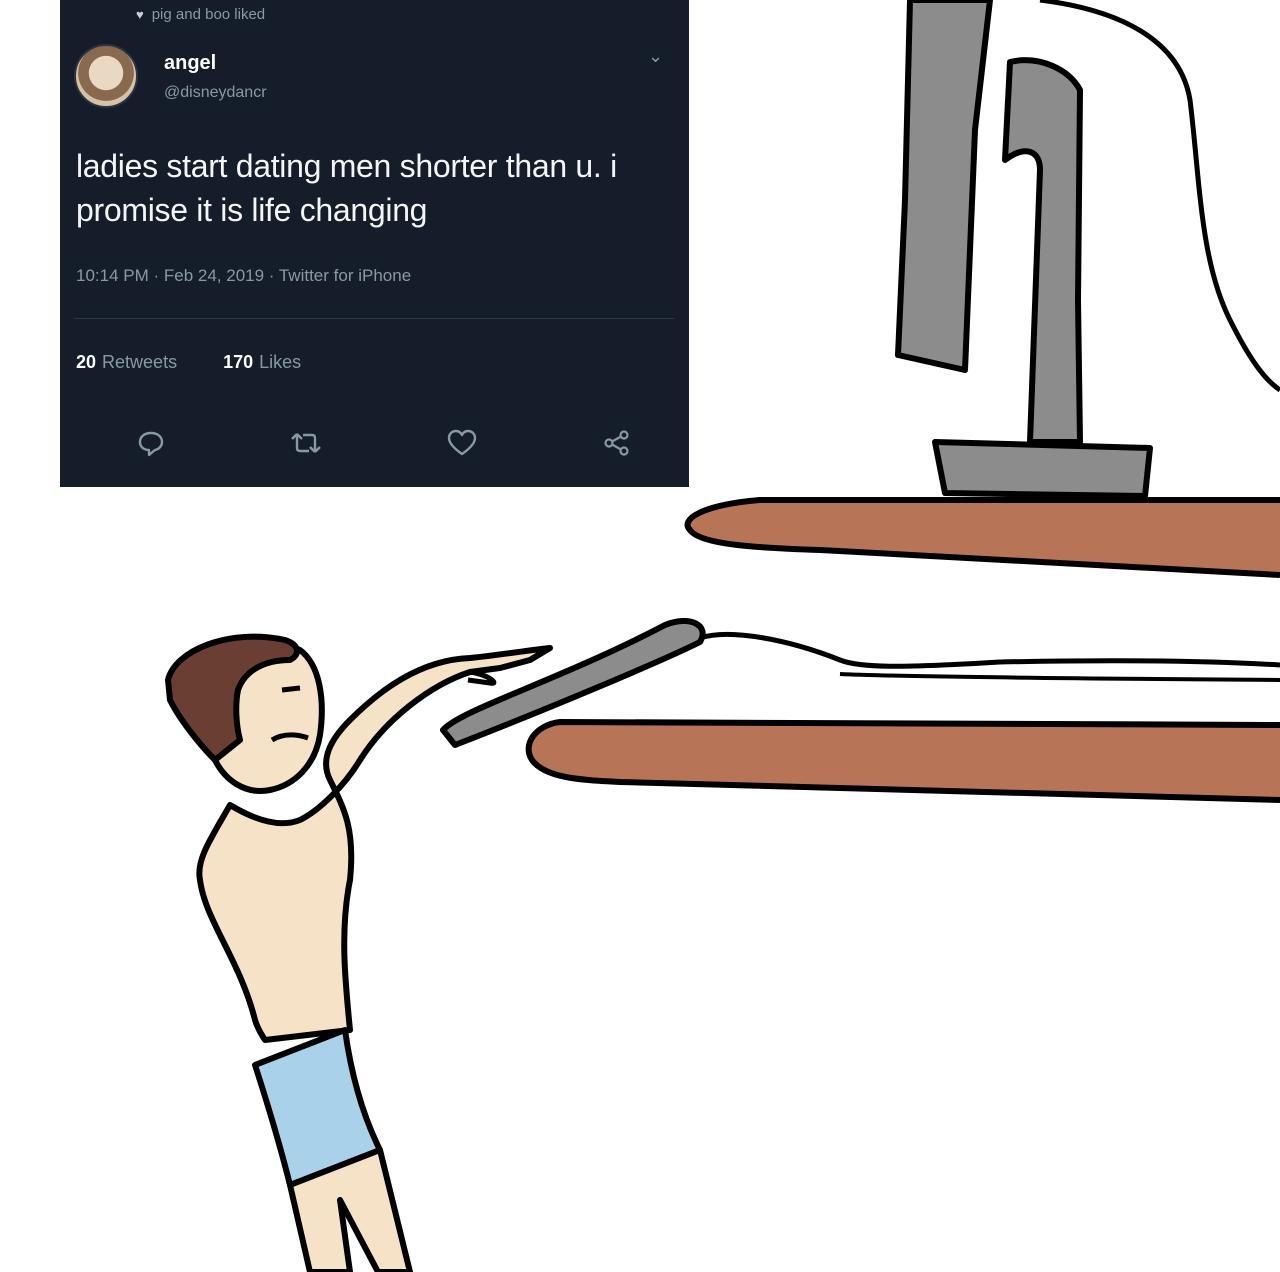 The image size is (1280, 1272). Describe the element at coordinates (215, 93) in the screenshot. I see `author-handle: @disneydancr` at that location.